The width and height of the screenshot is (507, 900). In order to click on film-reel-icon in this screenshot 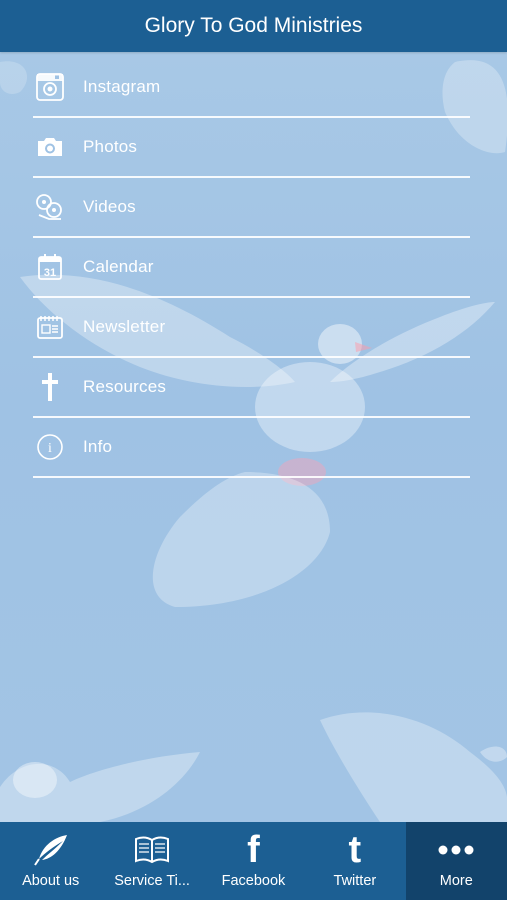, I will do `click(50, 207)`.